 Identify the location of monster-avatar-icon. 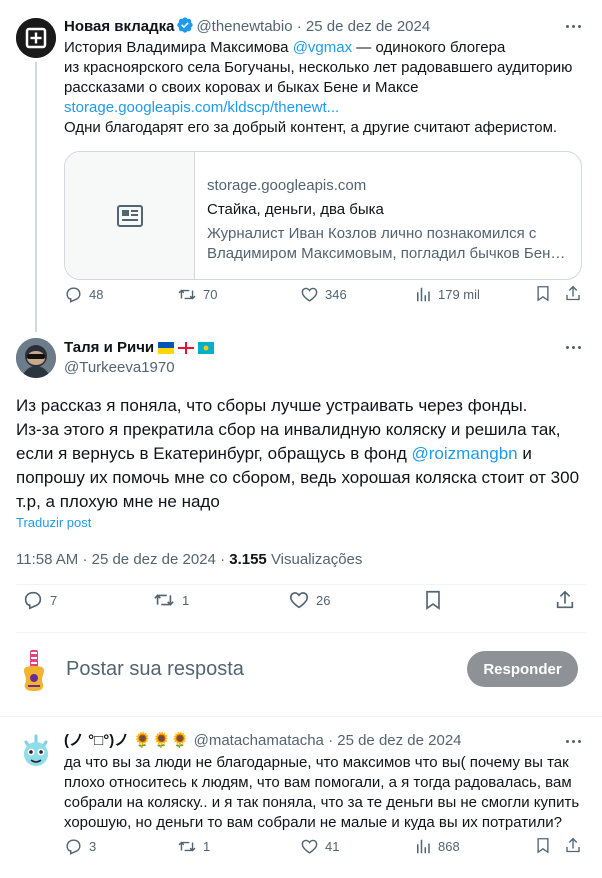
(36, 750).